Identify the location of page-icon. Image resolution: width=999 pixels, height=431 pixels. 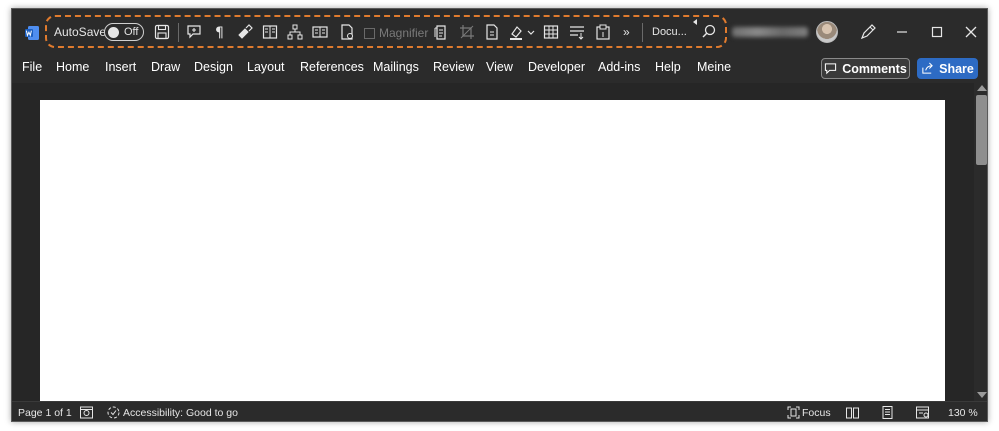
(492, 32).